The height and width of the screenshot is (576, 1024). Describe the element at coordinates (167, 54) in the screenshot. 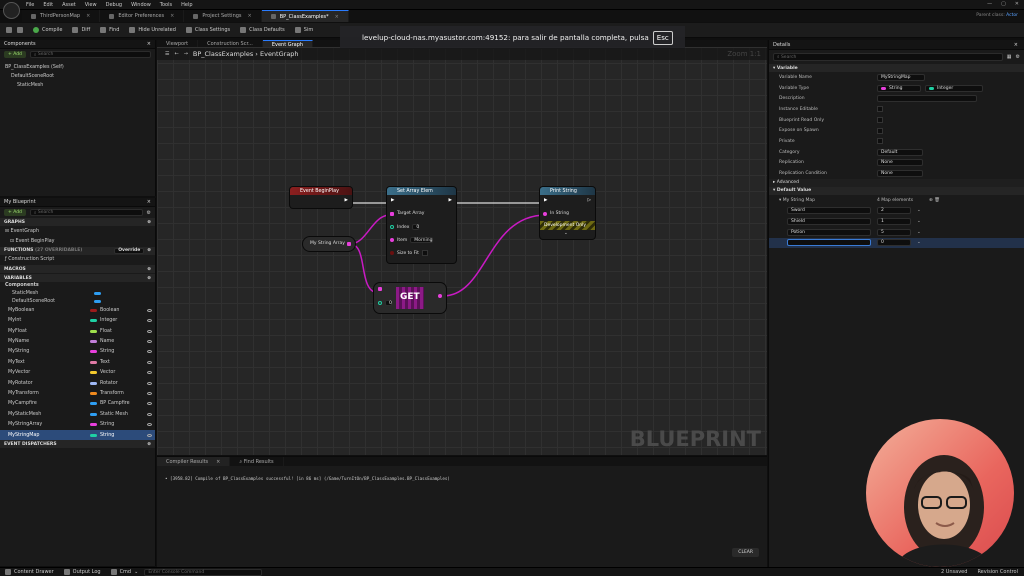

I see `graph-menu-icon: ☰` at that location.